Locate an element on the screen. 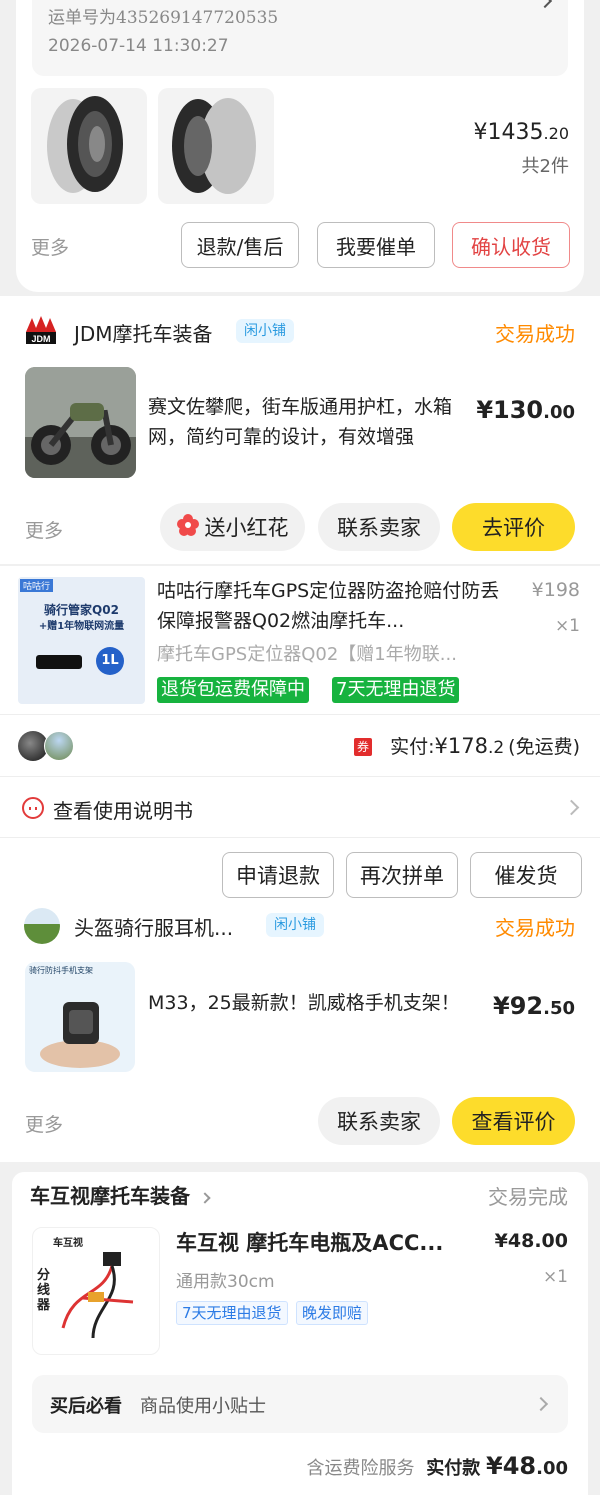 The image size is (600, 1495). wire-icon is located at coordinates (97, 1295).